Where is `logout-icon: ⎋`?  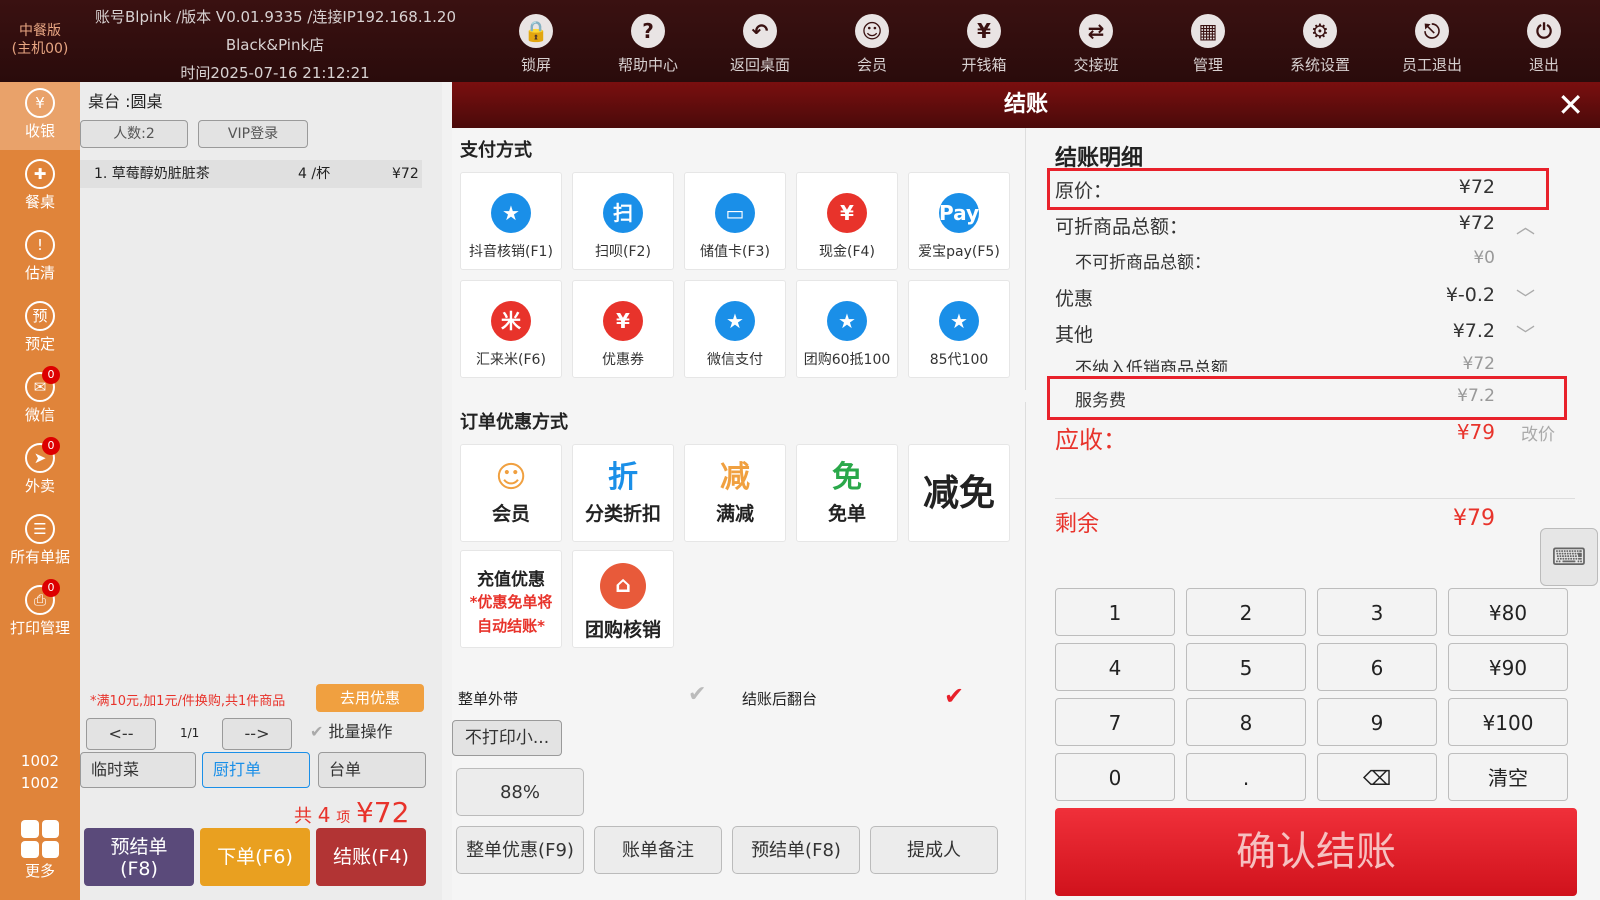 logout-icon: ⎋ is located at coordinates (1432, 31).